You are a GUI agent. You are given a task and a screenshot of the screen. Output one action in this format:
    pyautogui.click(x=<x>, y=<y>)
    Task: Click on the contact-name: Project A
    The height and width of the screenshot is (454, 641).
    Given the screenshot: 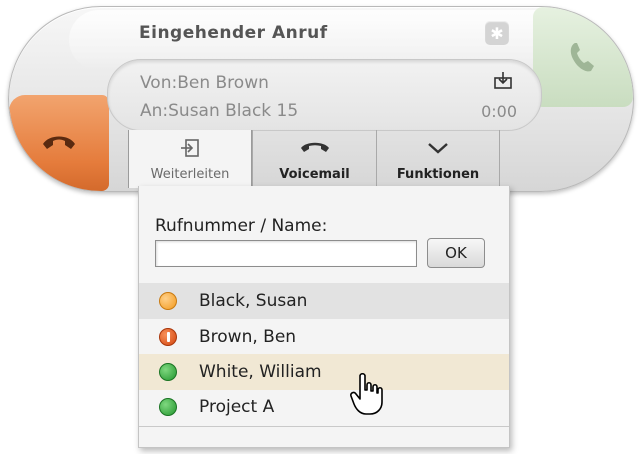 What is the action you would take?
    pyautogui.click(x=237, y=407)
    